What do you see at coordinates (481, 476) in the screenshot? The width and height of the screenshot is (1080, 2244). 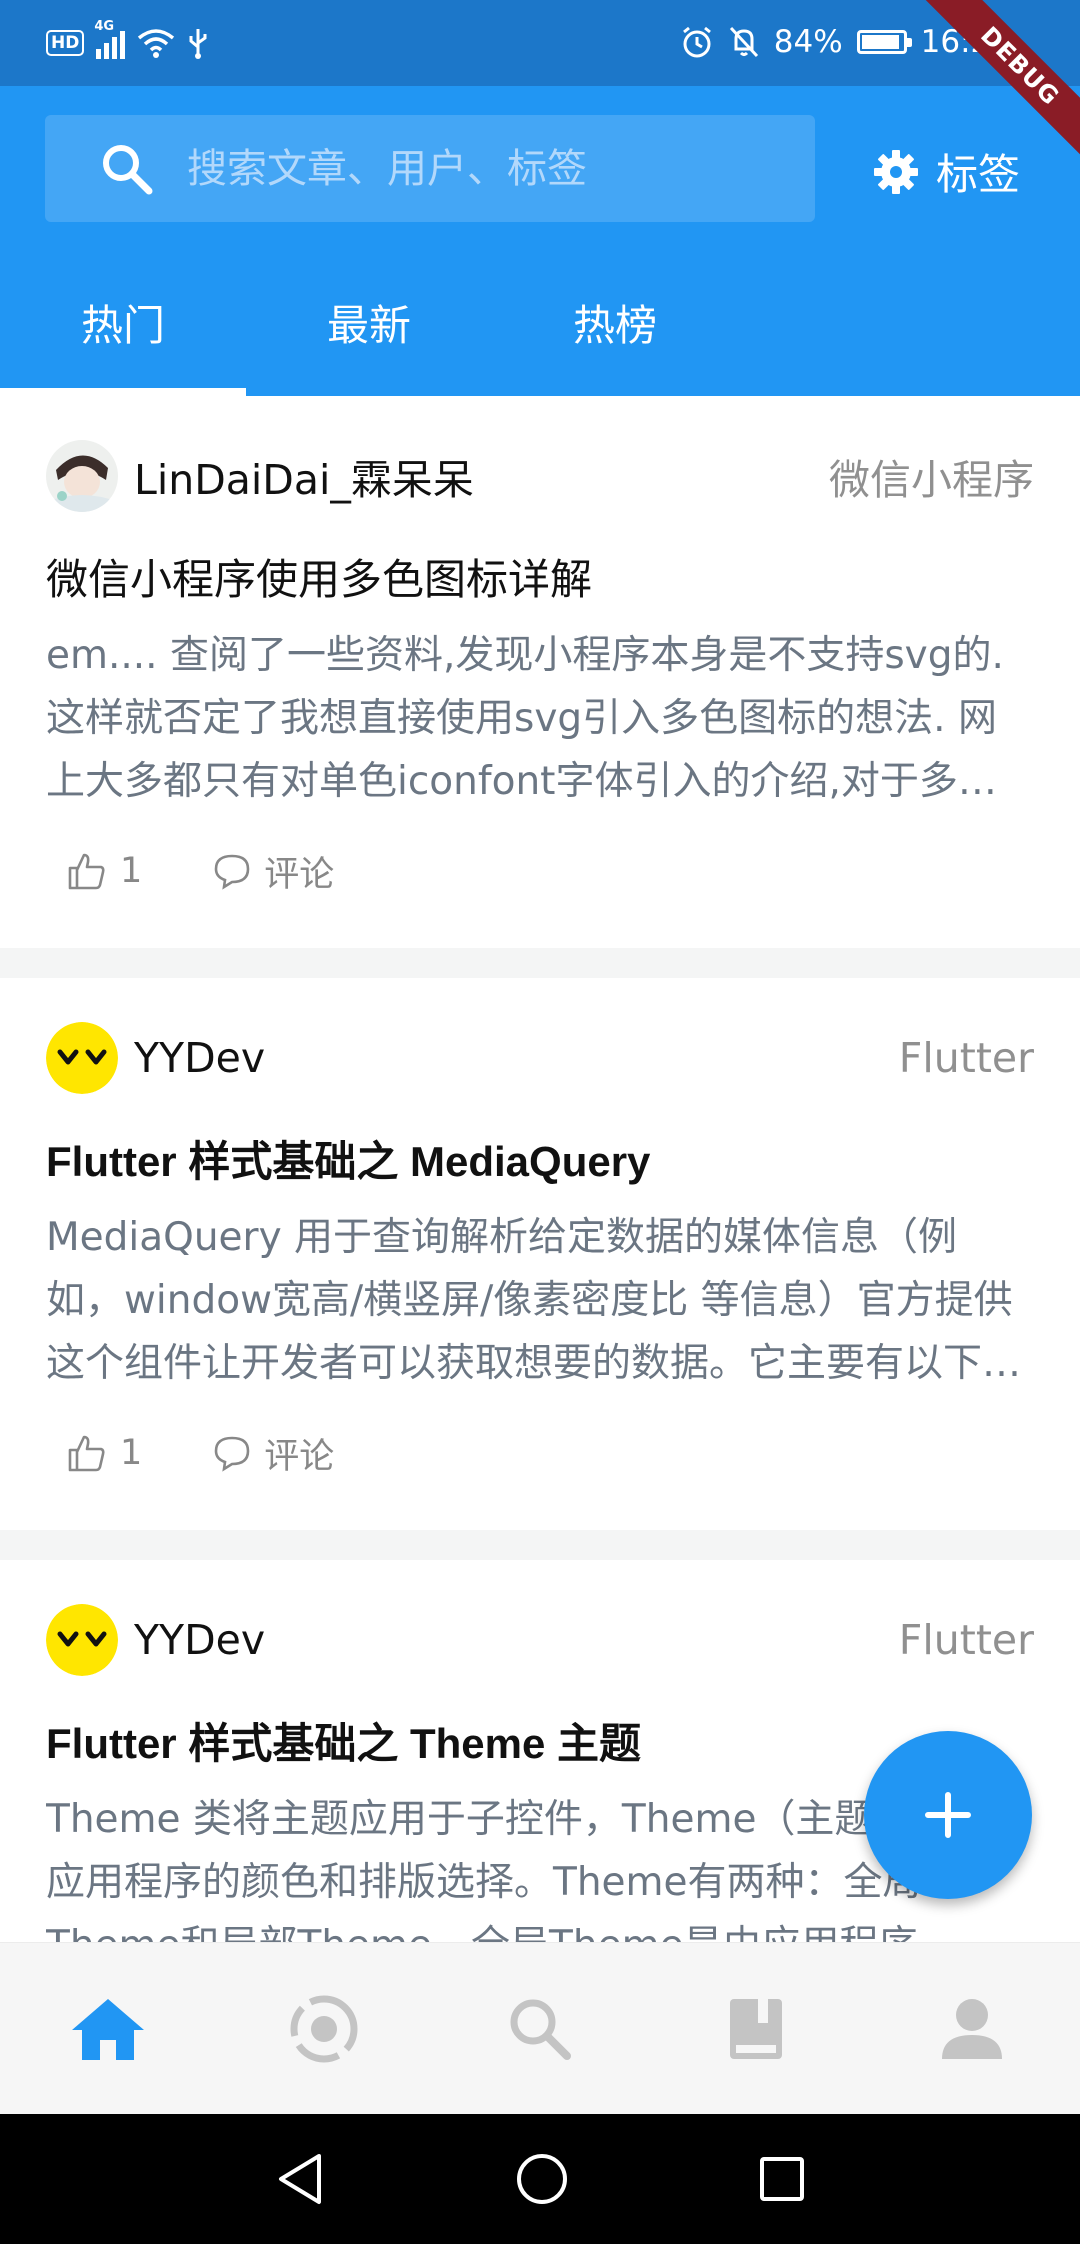 I see `author-name: LinDaiDai_霖呆呆` at bounding box center [481, 476].